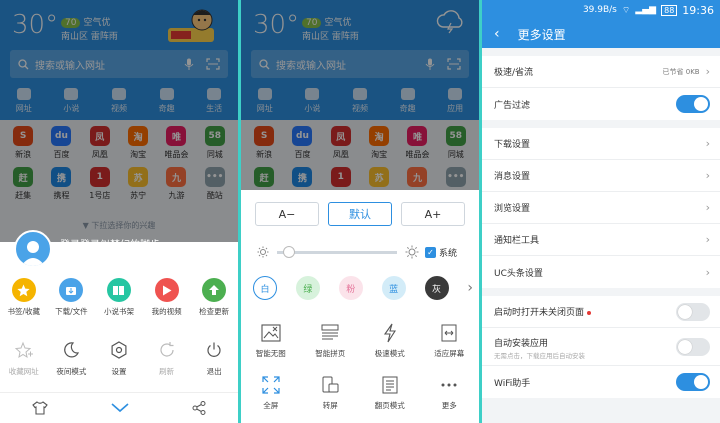 Image resolution: width=720 pixels, height=423 pixels. What do you see at coordinates (693, 104) in the screenshot?
I see `adblock-toggle` at bounding box center [693, 104].